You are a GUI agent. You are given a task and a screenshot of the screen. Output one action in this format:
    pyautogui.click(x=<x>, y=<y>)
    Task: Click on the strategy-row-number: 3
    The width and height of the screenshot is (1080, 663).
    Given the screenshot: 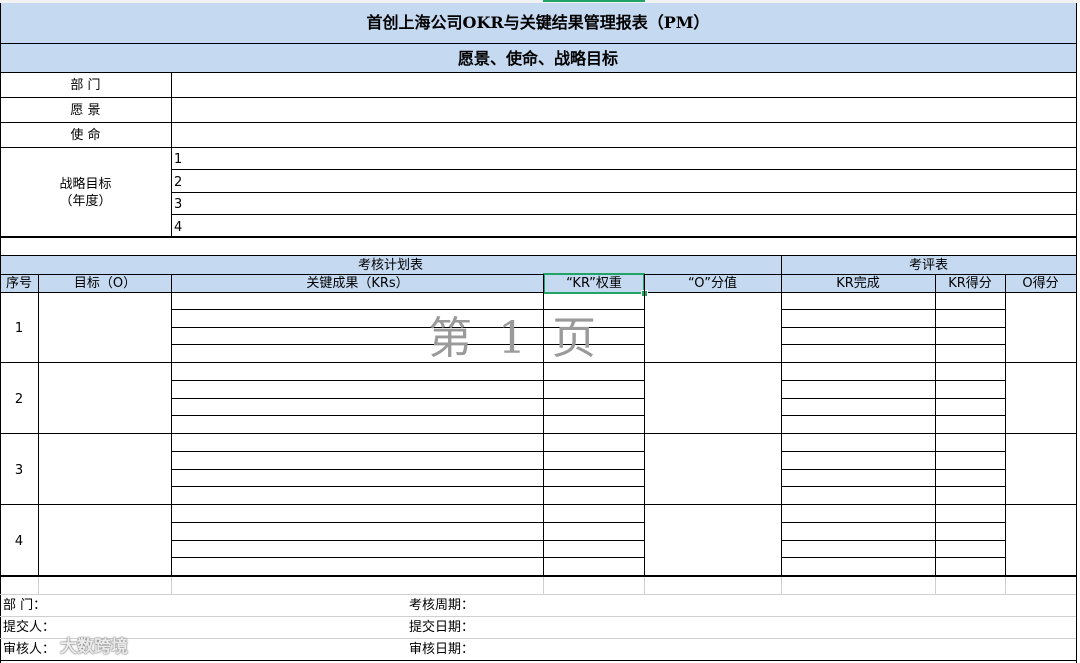 What is the action you would take?
    pyautogui.click(x=178, y=204)
    